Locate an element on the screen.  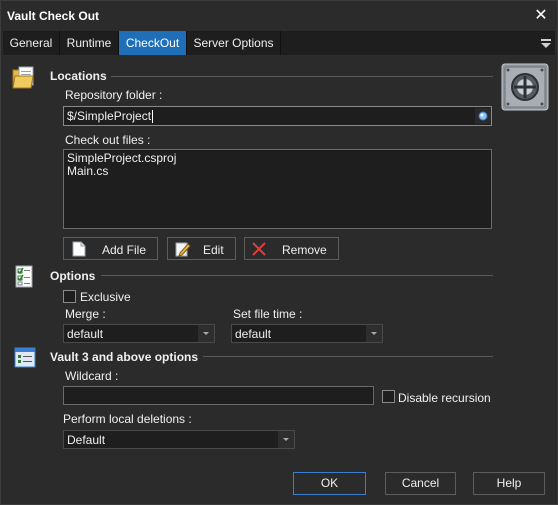
edit-icon is located at coordinates (183, 249).